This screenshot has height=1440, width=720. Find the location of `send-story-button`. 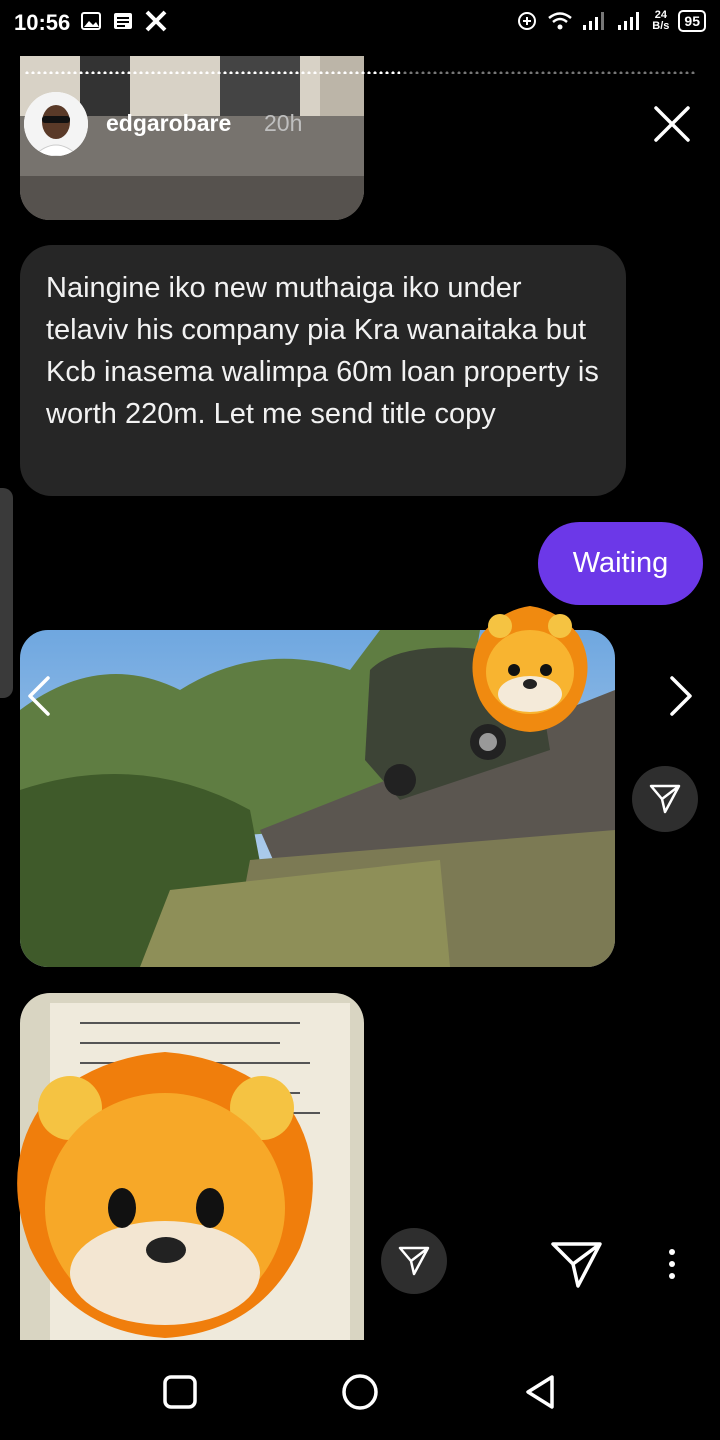

send-story-button is located at coordinates (577, 1265).